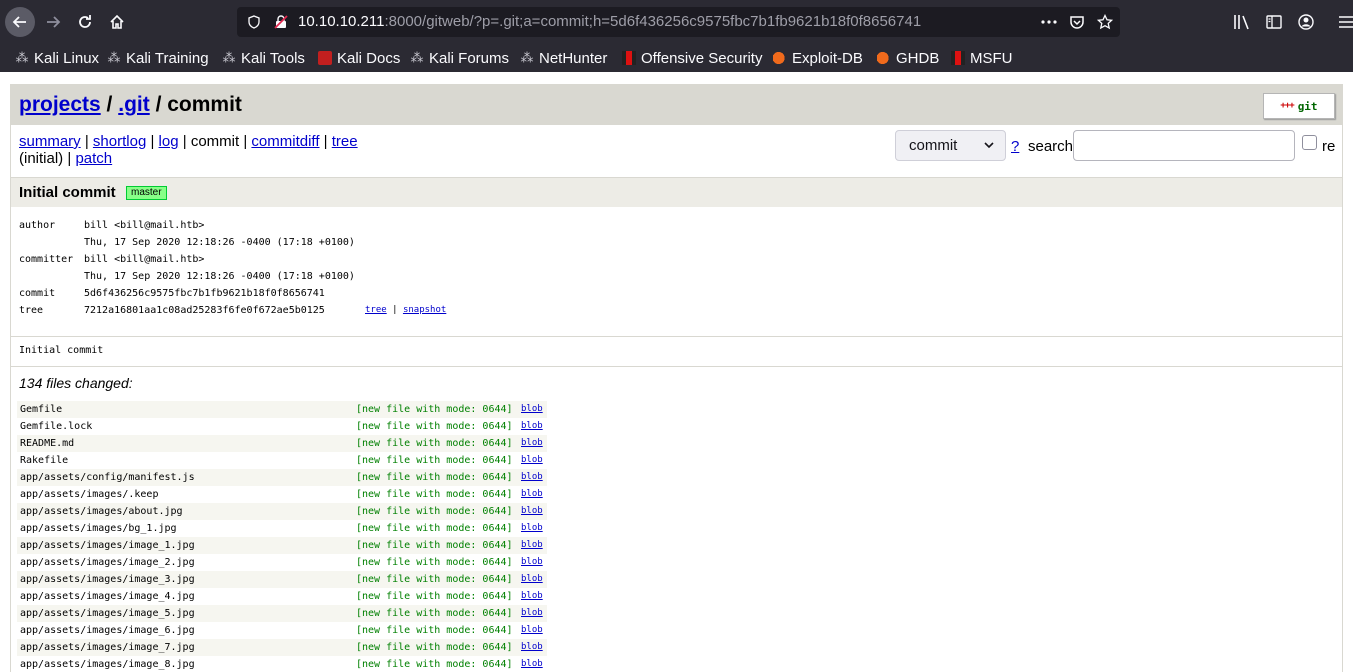  What do you see at coordinates (424, 310) in the screenshot?
I see `snapshot-link: snapshot` at bounding box center [424, 310].